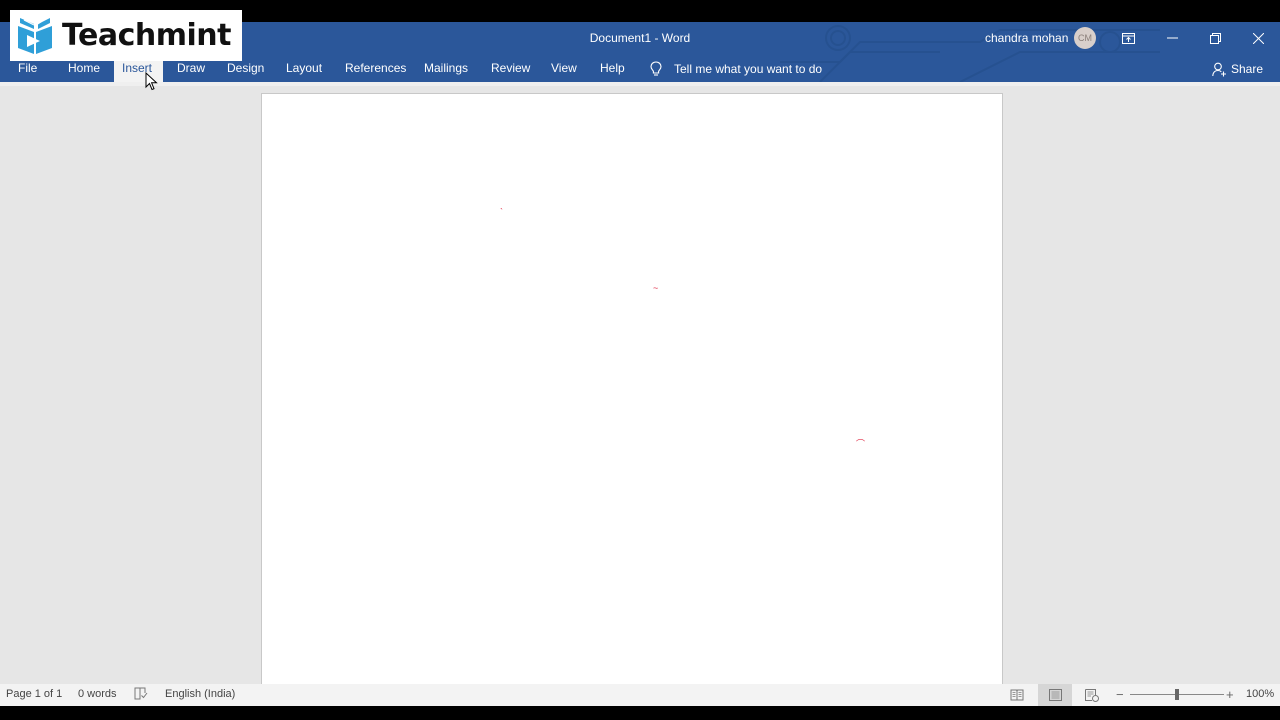 The height and width of the screenshot is (720, 1280). I want to click on minimize-button, so click(1172, 38).